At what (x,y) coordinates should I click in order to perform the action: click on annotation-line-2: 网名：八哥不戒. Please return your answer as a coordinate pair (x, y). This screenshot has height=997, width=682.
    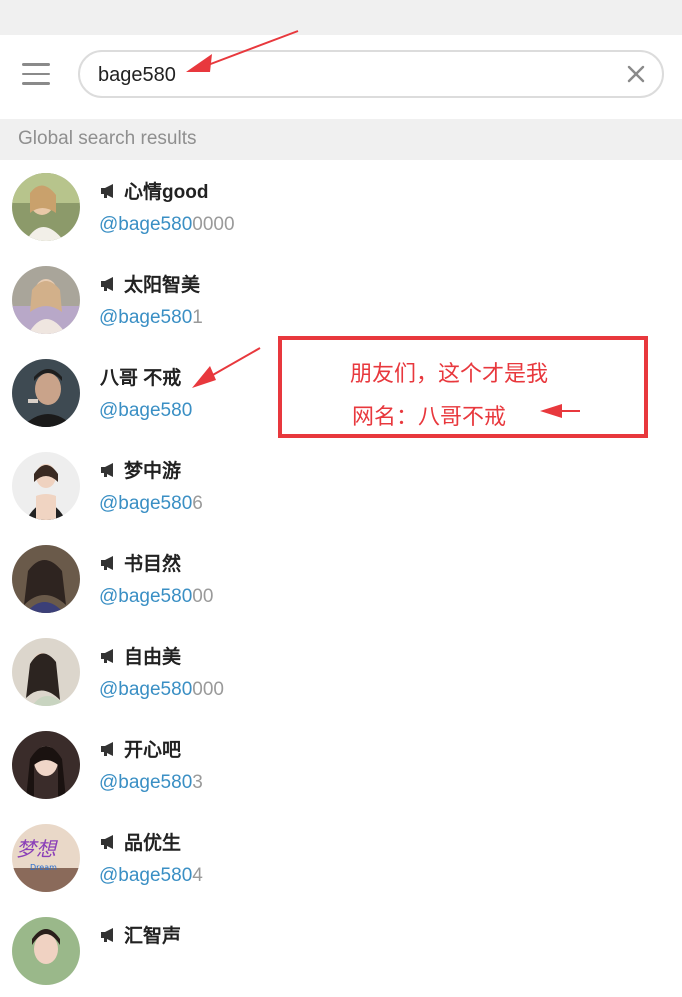
    Looking at the image, I should click on (429, 416).